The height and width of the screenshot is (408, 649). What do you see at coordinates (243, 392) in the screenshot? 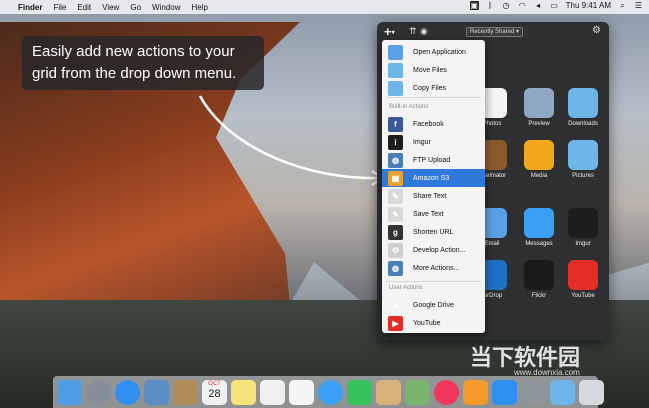
I see `notes-icon` at bounding box center [243, 392].